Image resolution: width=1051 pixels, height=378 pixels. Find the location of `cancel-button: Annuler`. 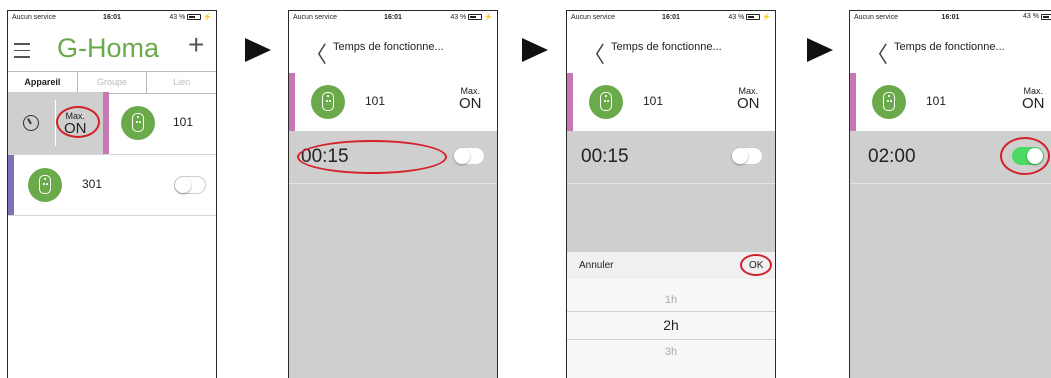

cancel-button: Annuler is located at coordinates (596, 265).